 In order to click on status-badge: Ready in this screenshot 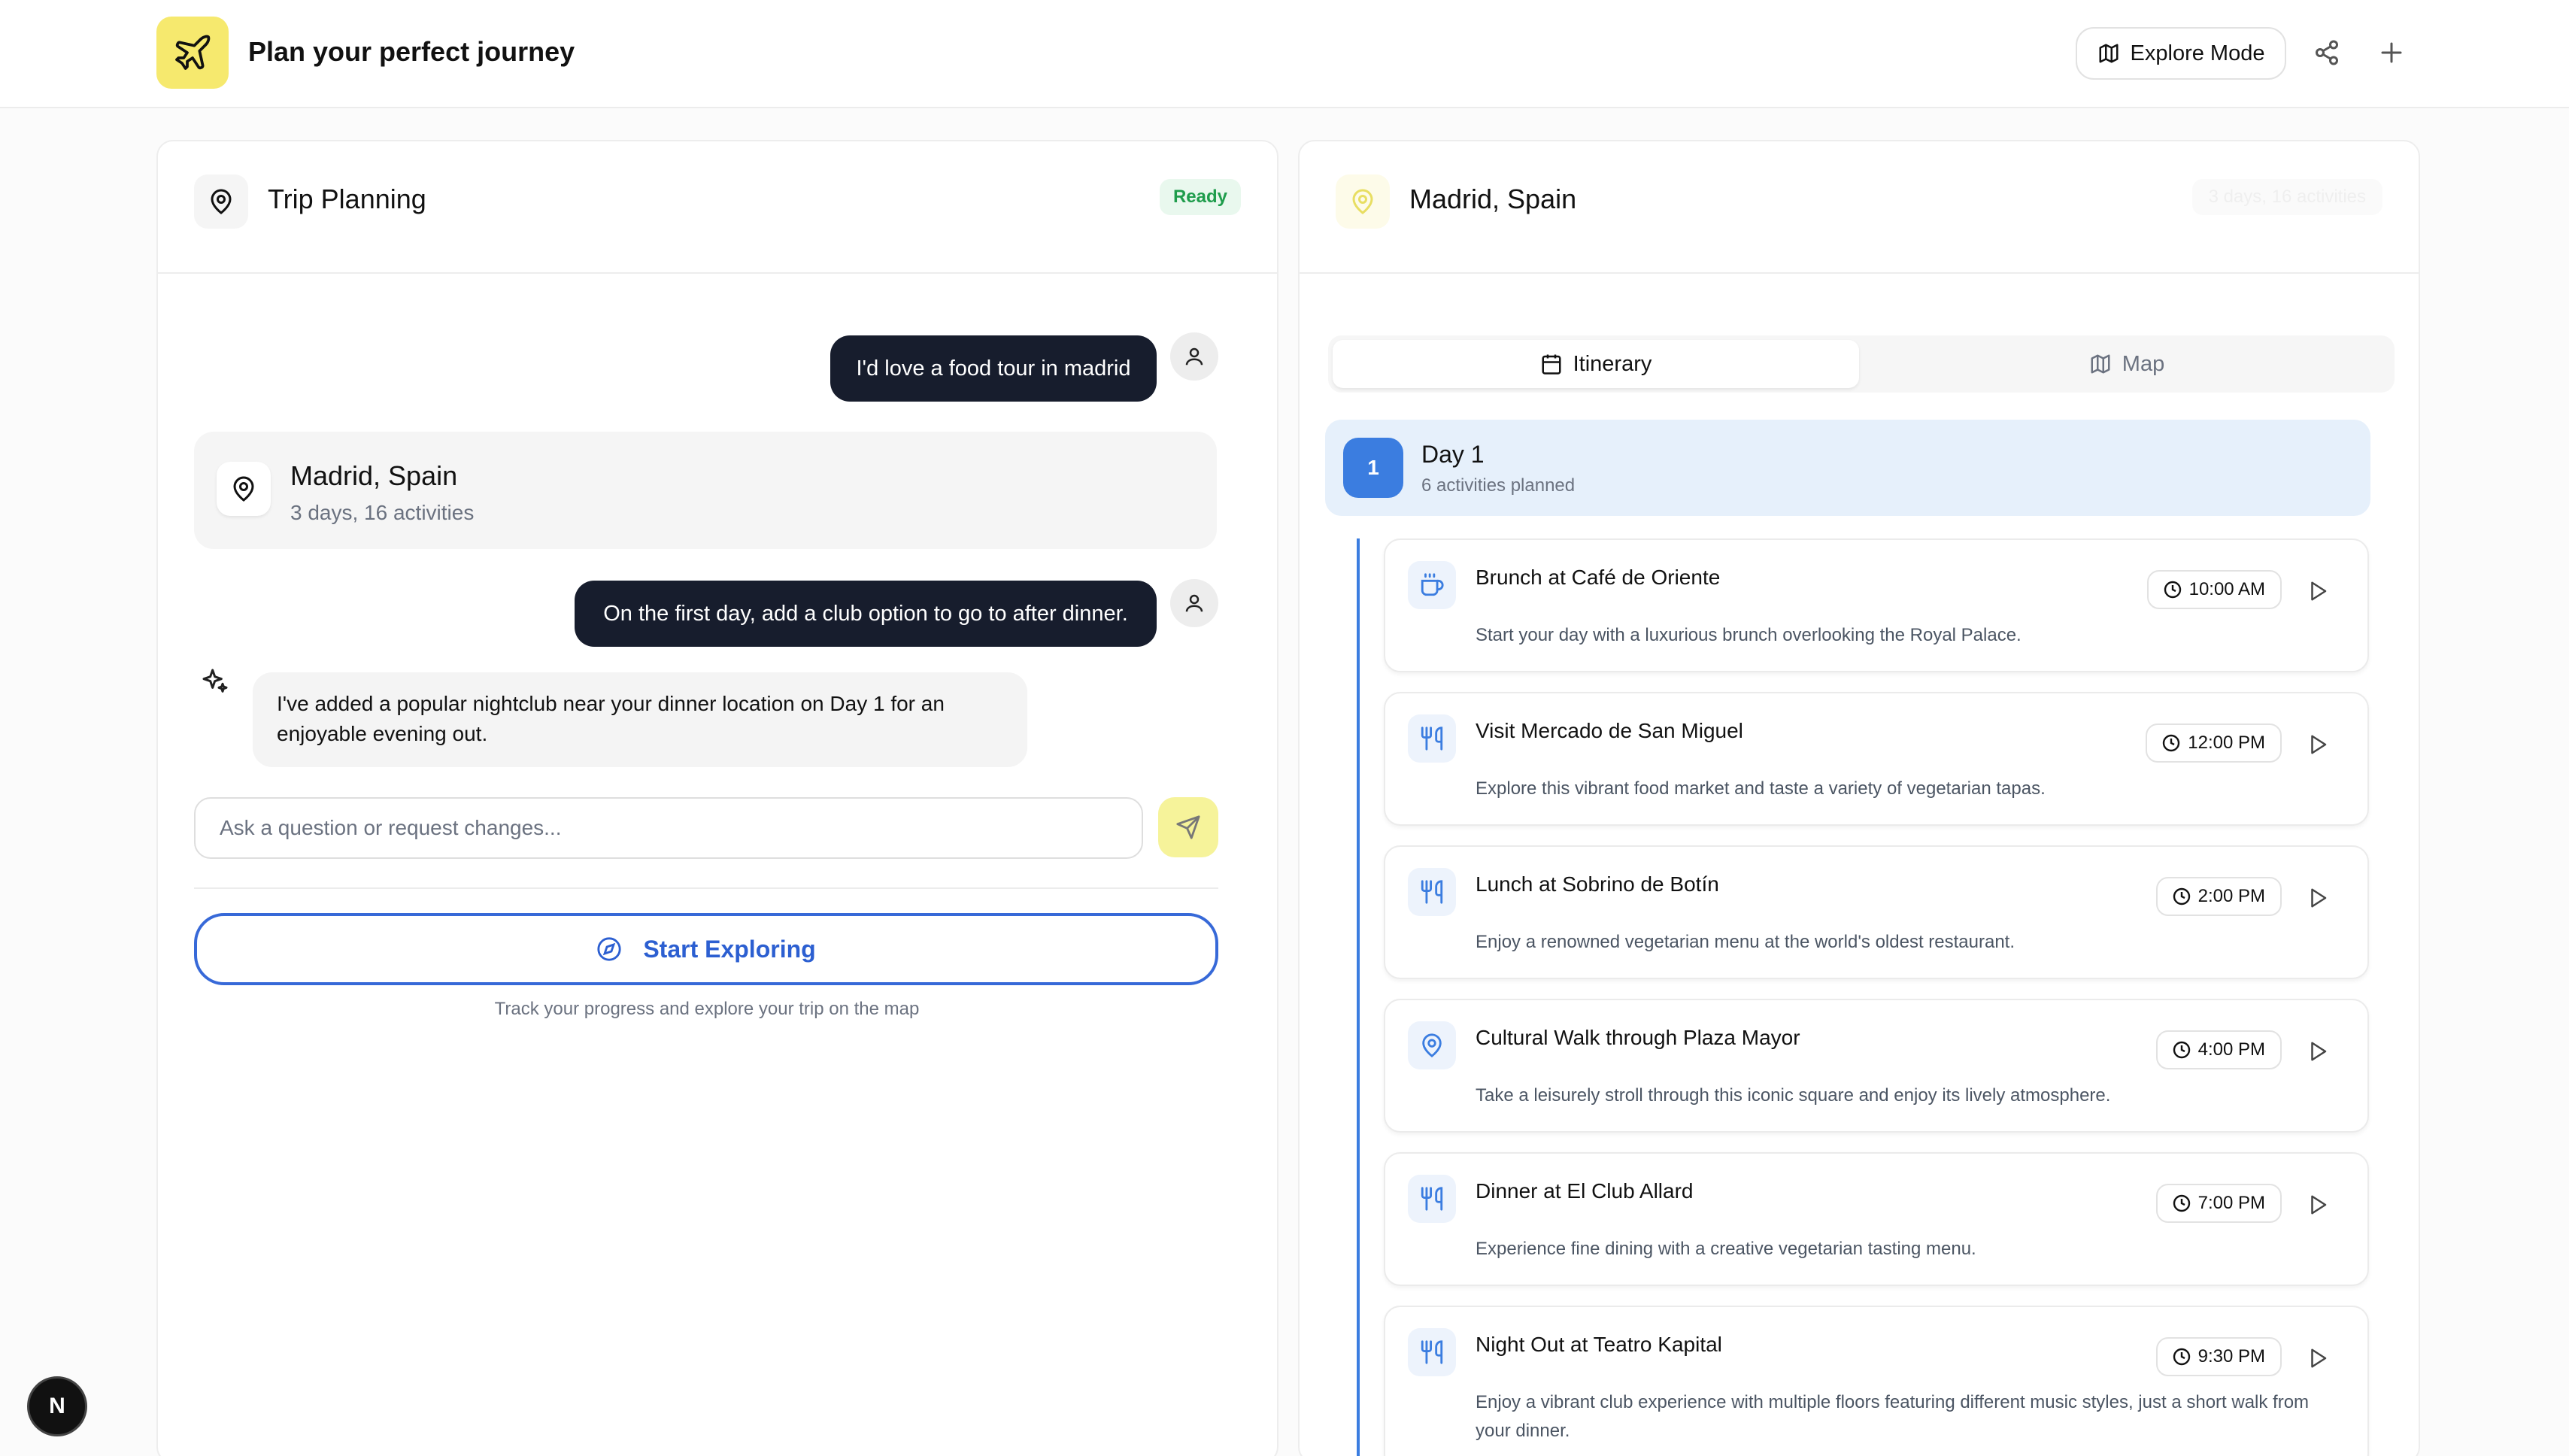, I will do `click(1200, 197)`.